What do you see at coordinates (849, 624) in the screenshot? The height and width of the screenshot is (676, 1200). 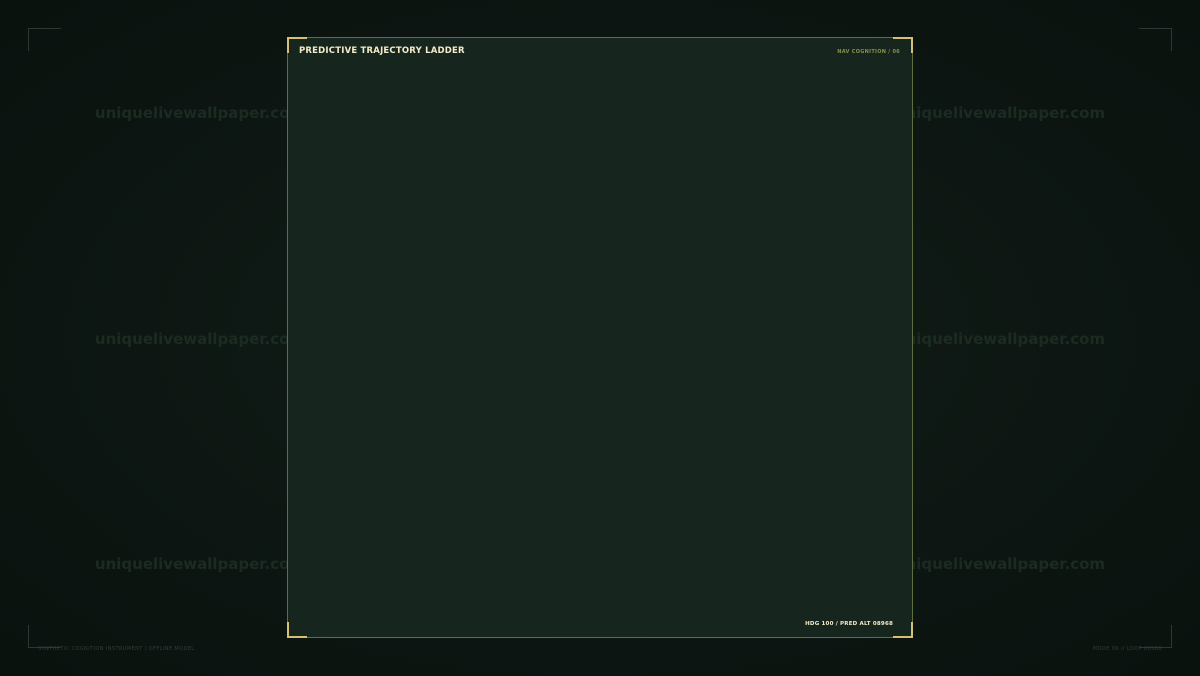 I see `heading-altitude-readout: HDG 100 / PRED ALT 08968` at bounding box center [849, 624].